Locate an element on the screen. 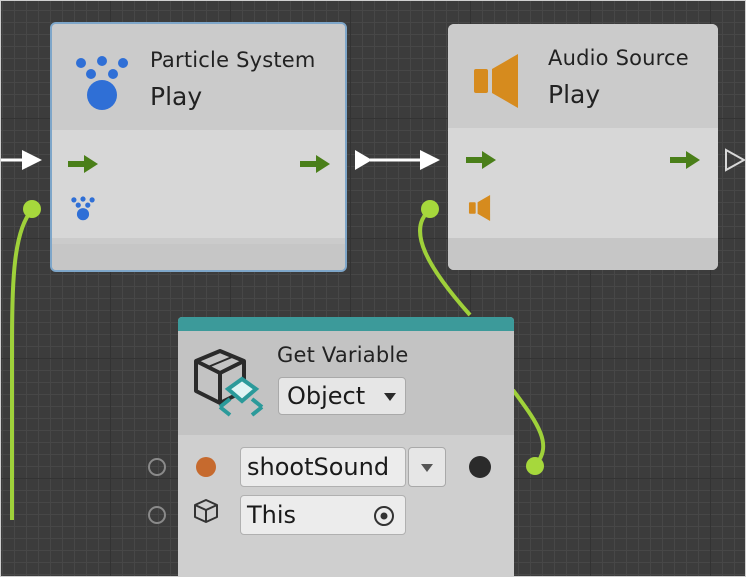 This screenshot has width=746, height=577. variable-cube-icon is located at coordinates (229, 383).